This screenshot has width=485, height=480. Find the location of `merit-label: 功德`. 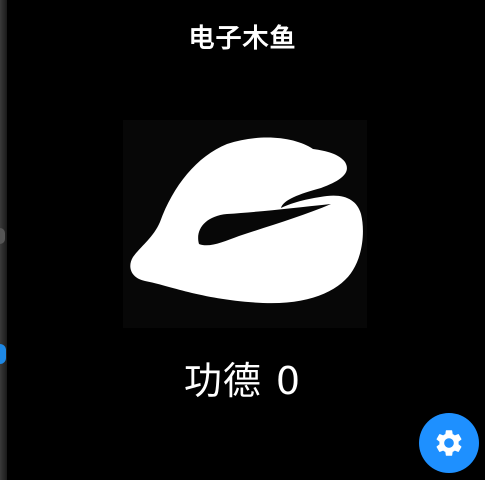

merit-label: 功德 is located at coordinates (222, 381).